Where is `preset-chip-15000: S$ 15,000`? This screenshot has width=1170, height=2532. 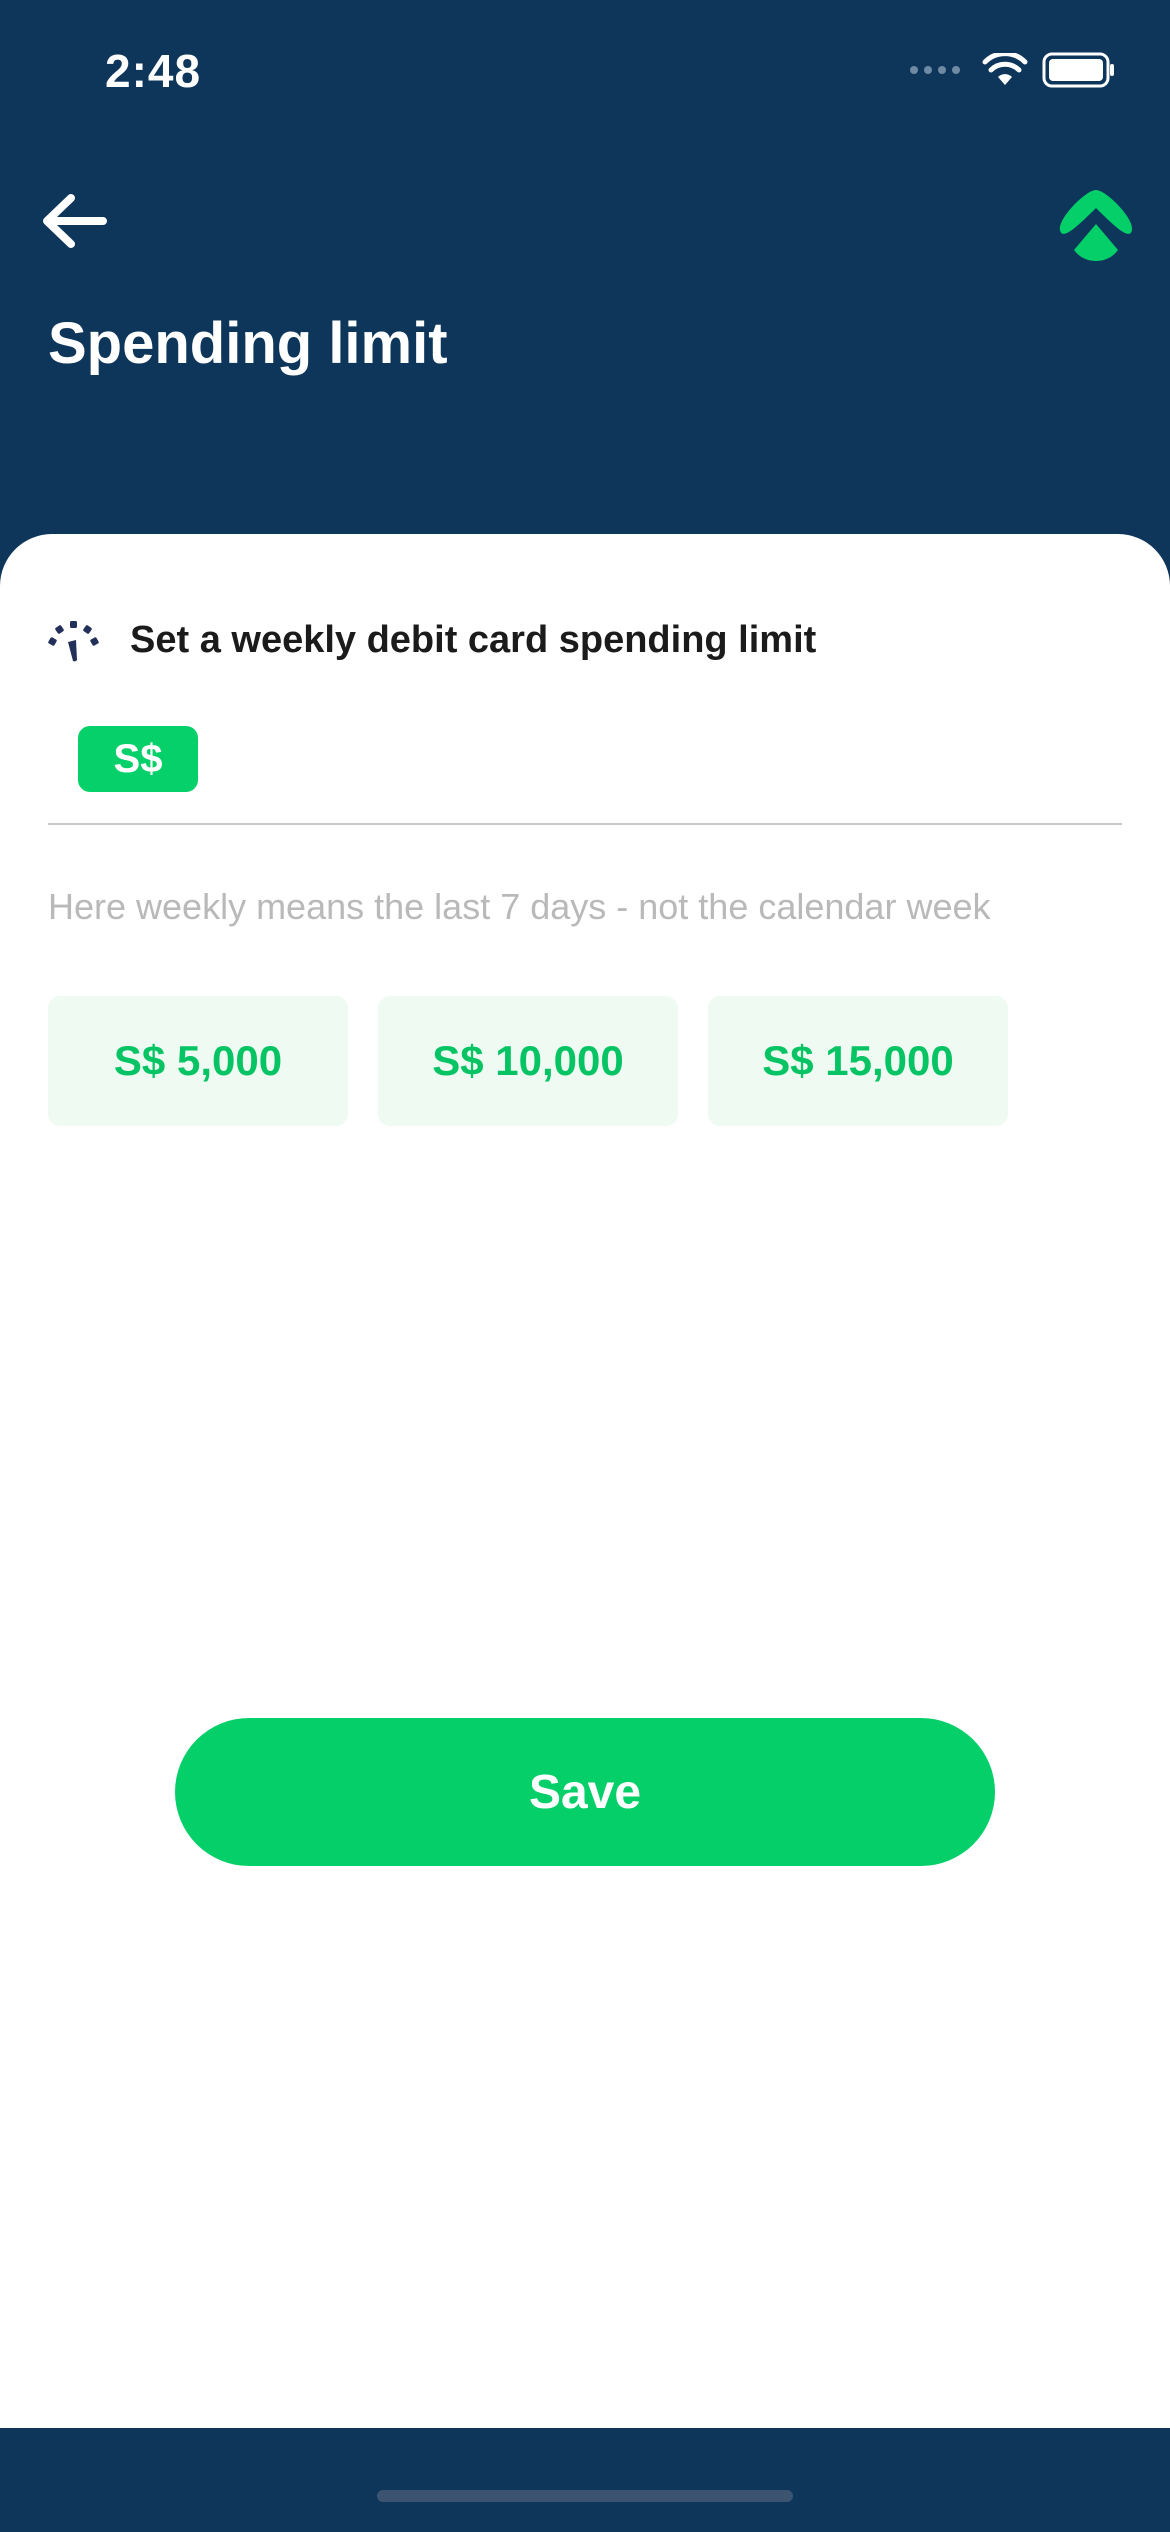 preset-chip-15000: S$ 15,000 is located at coordinates (858, 1061).